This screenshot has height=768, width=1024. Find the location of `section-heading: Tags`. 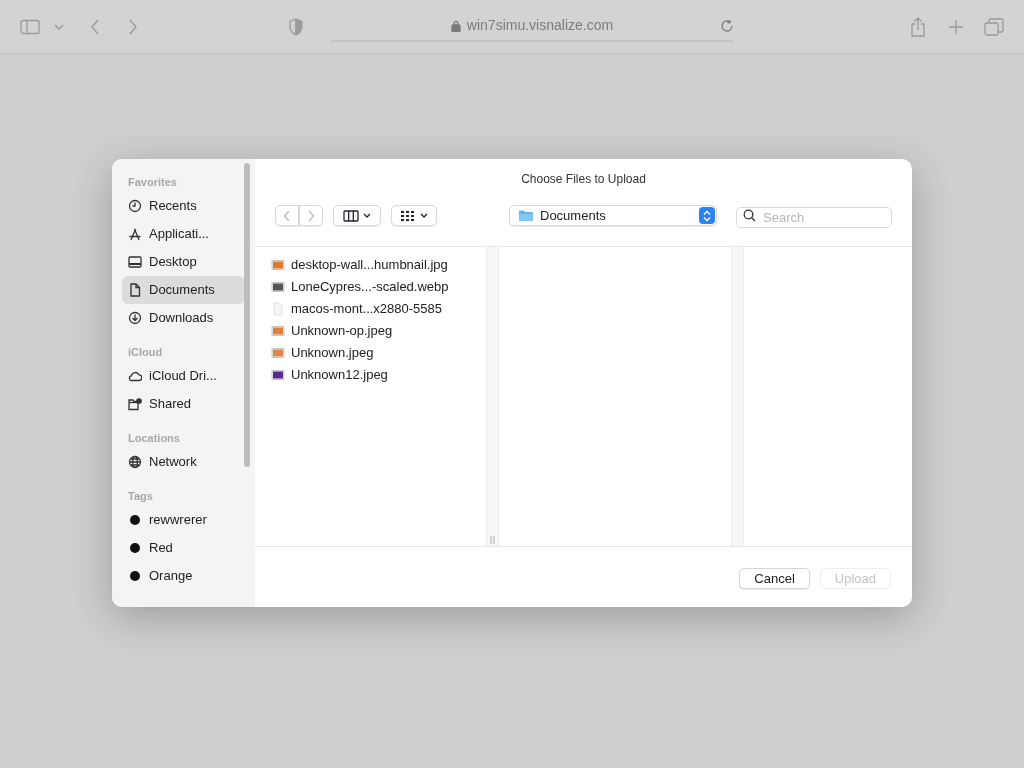

section-heading: Tags is located at coordinates (141, 496).